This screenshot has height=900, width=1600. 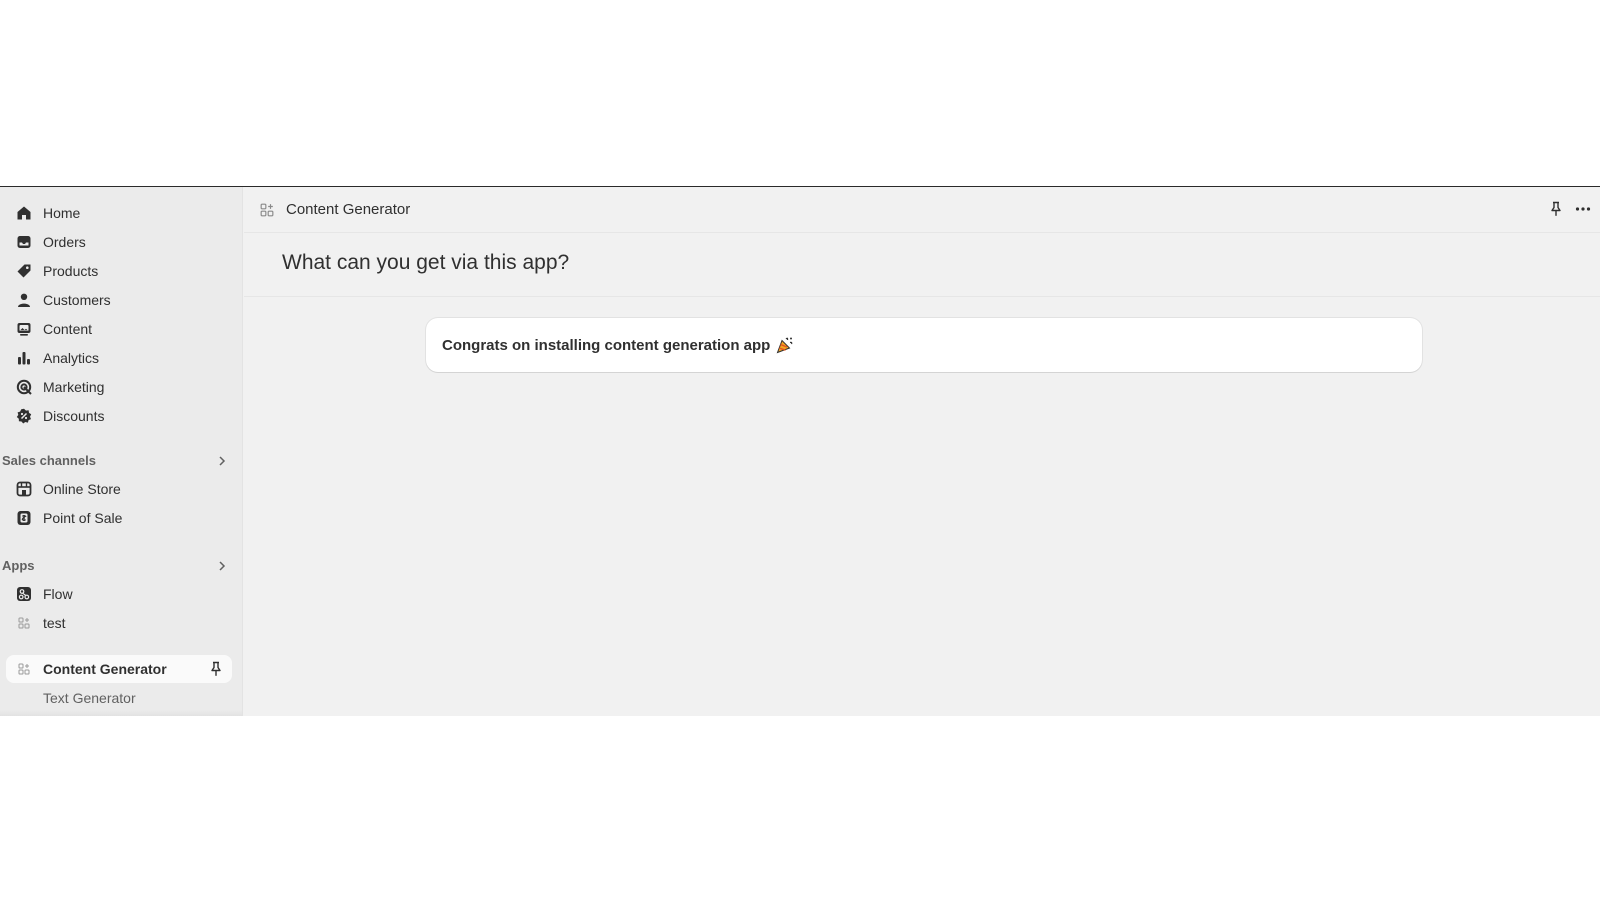 What do you see at coordinates (119, 594) in the screenshot?
I see `sidebar-item-flow: Flow` at bounding box center [119, 594].